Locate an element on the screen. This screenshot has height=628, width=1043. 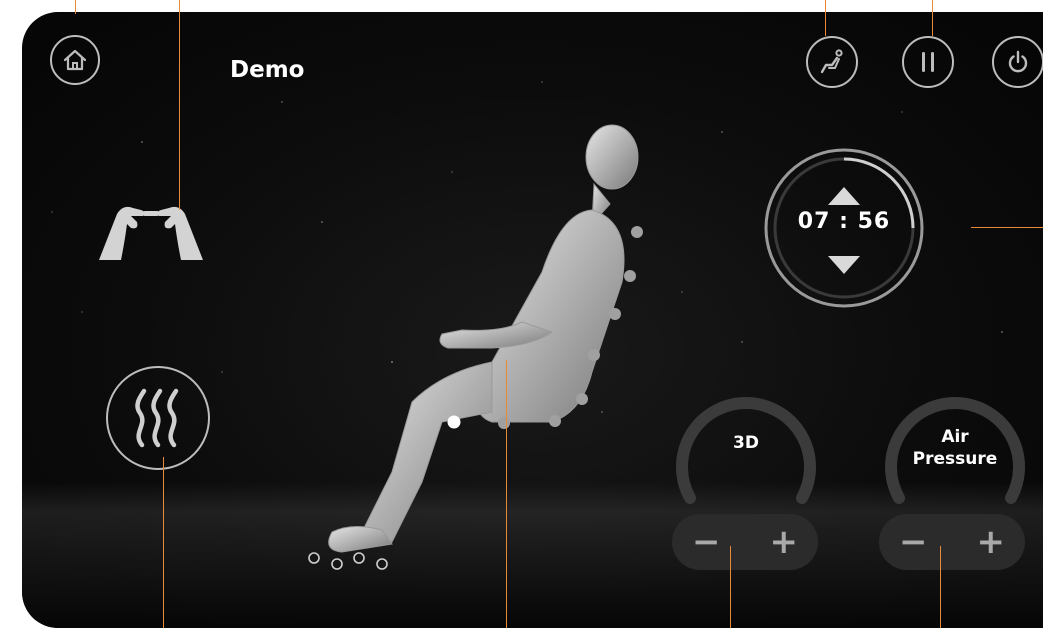
3d-minus-button: − is located at coordinates (706, 542).